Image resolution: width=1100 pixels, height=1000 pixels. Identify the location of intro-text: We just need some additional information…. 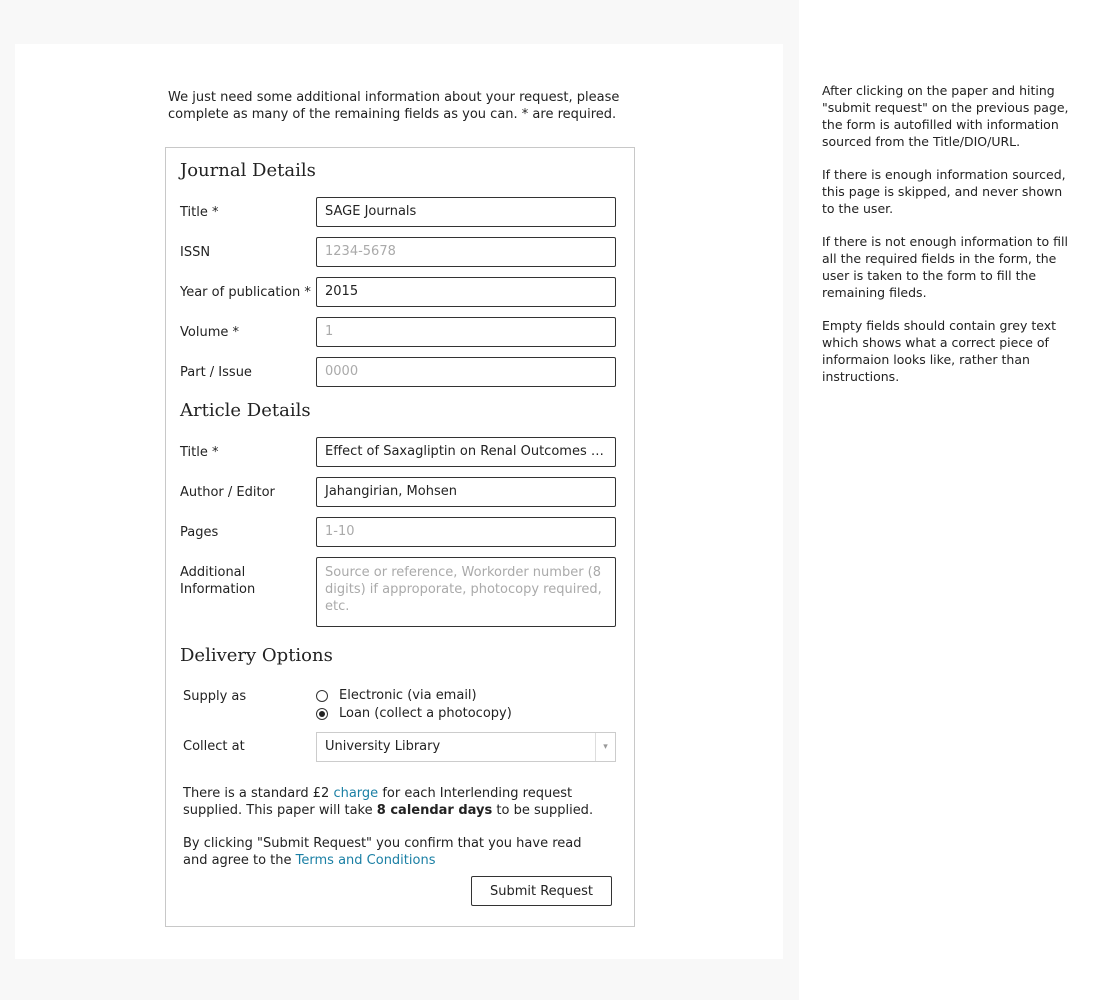
(394, 106).